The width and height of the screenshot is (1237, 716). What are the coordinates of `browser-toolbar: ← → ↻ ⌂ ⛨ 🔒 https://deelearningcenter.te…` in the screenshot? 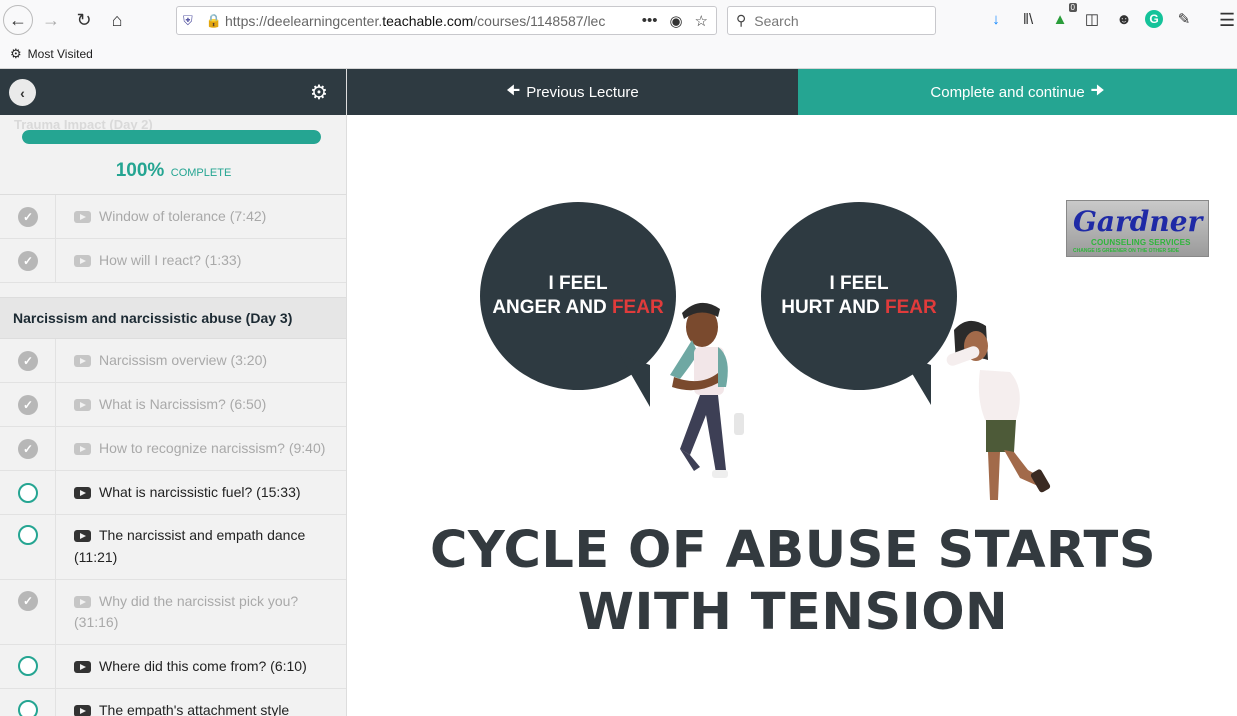 It's located at (618, 20).